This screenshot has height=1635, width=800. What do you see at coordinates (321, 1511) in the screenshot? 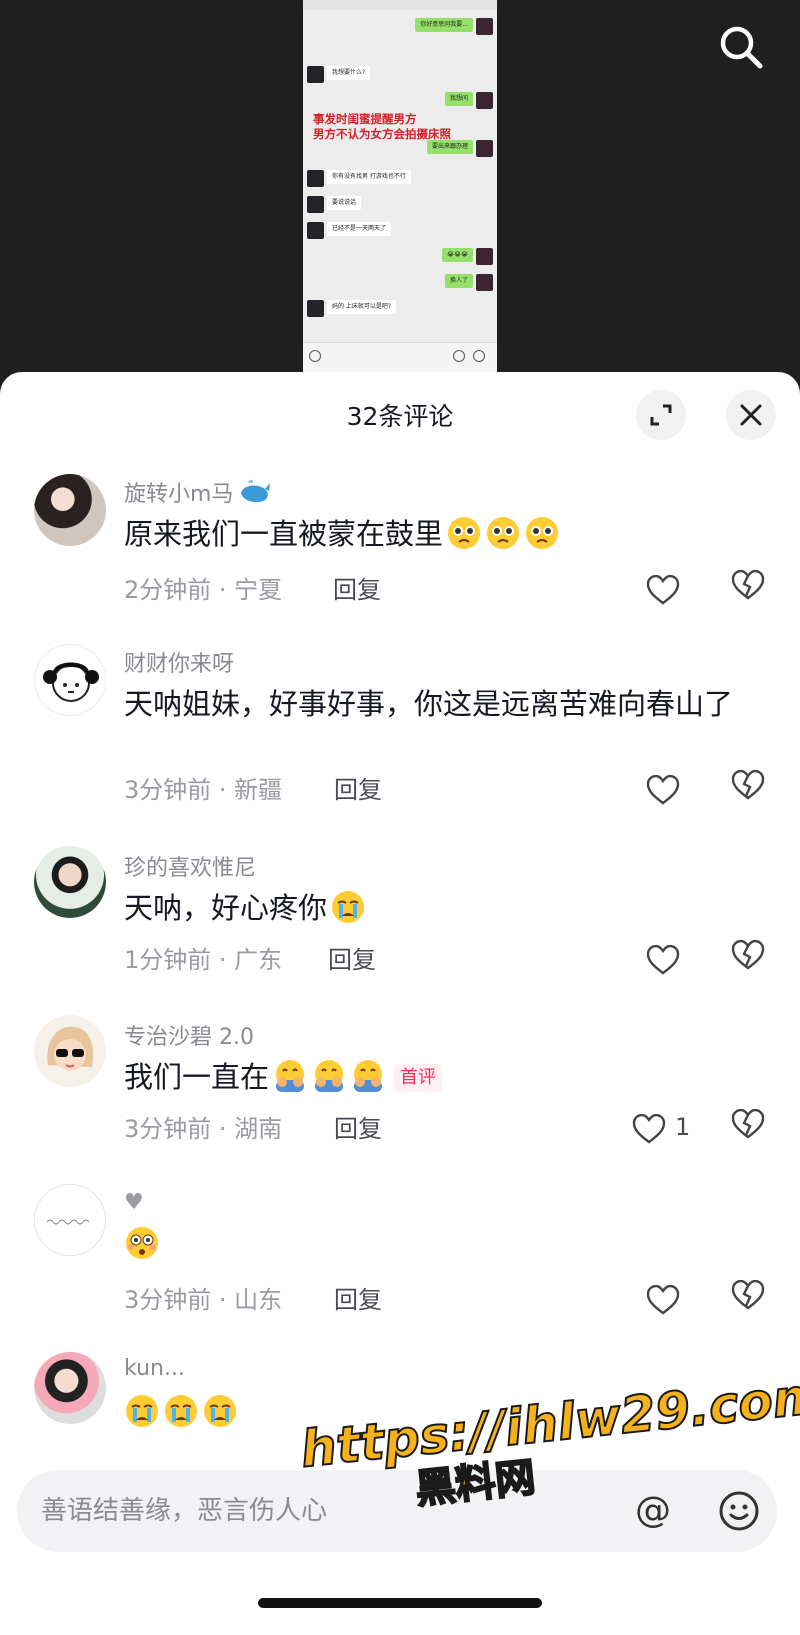
I see `comment-input` at bounding box center [321, 1511].